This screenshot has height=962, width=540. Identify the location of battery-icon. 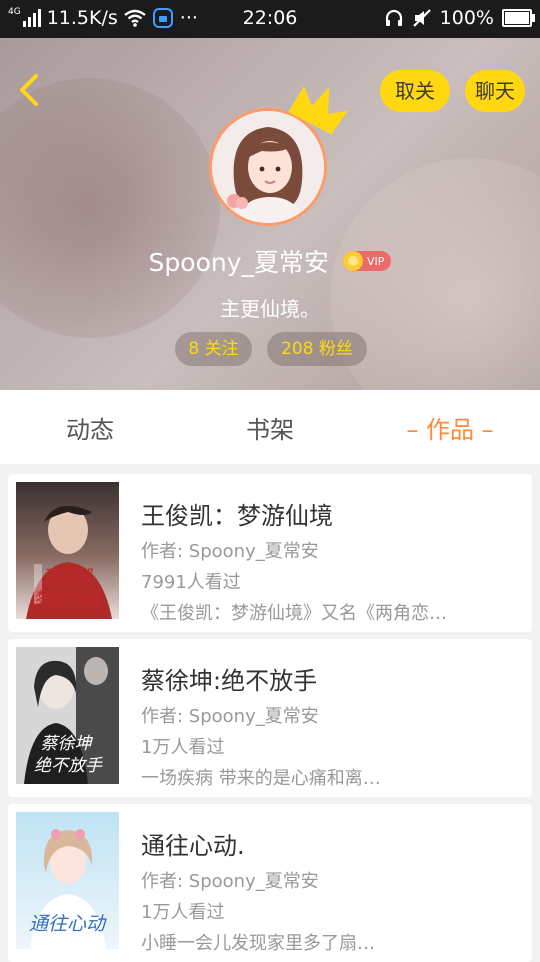
(518, 18).